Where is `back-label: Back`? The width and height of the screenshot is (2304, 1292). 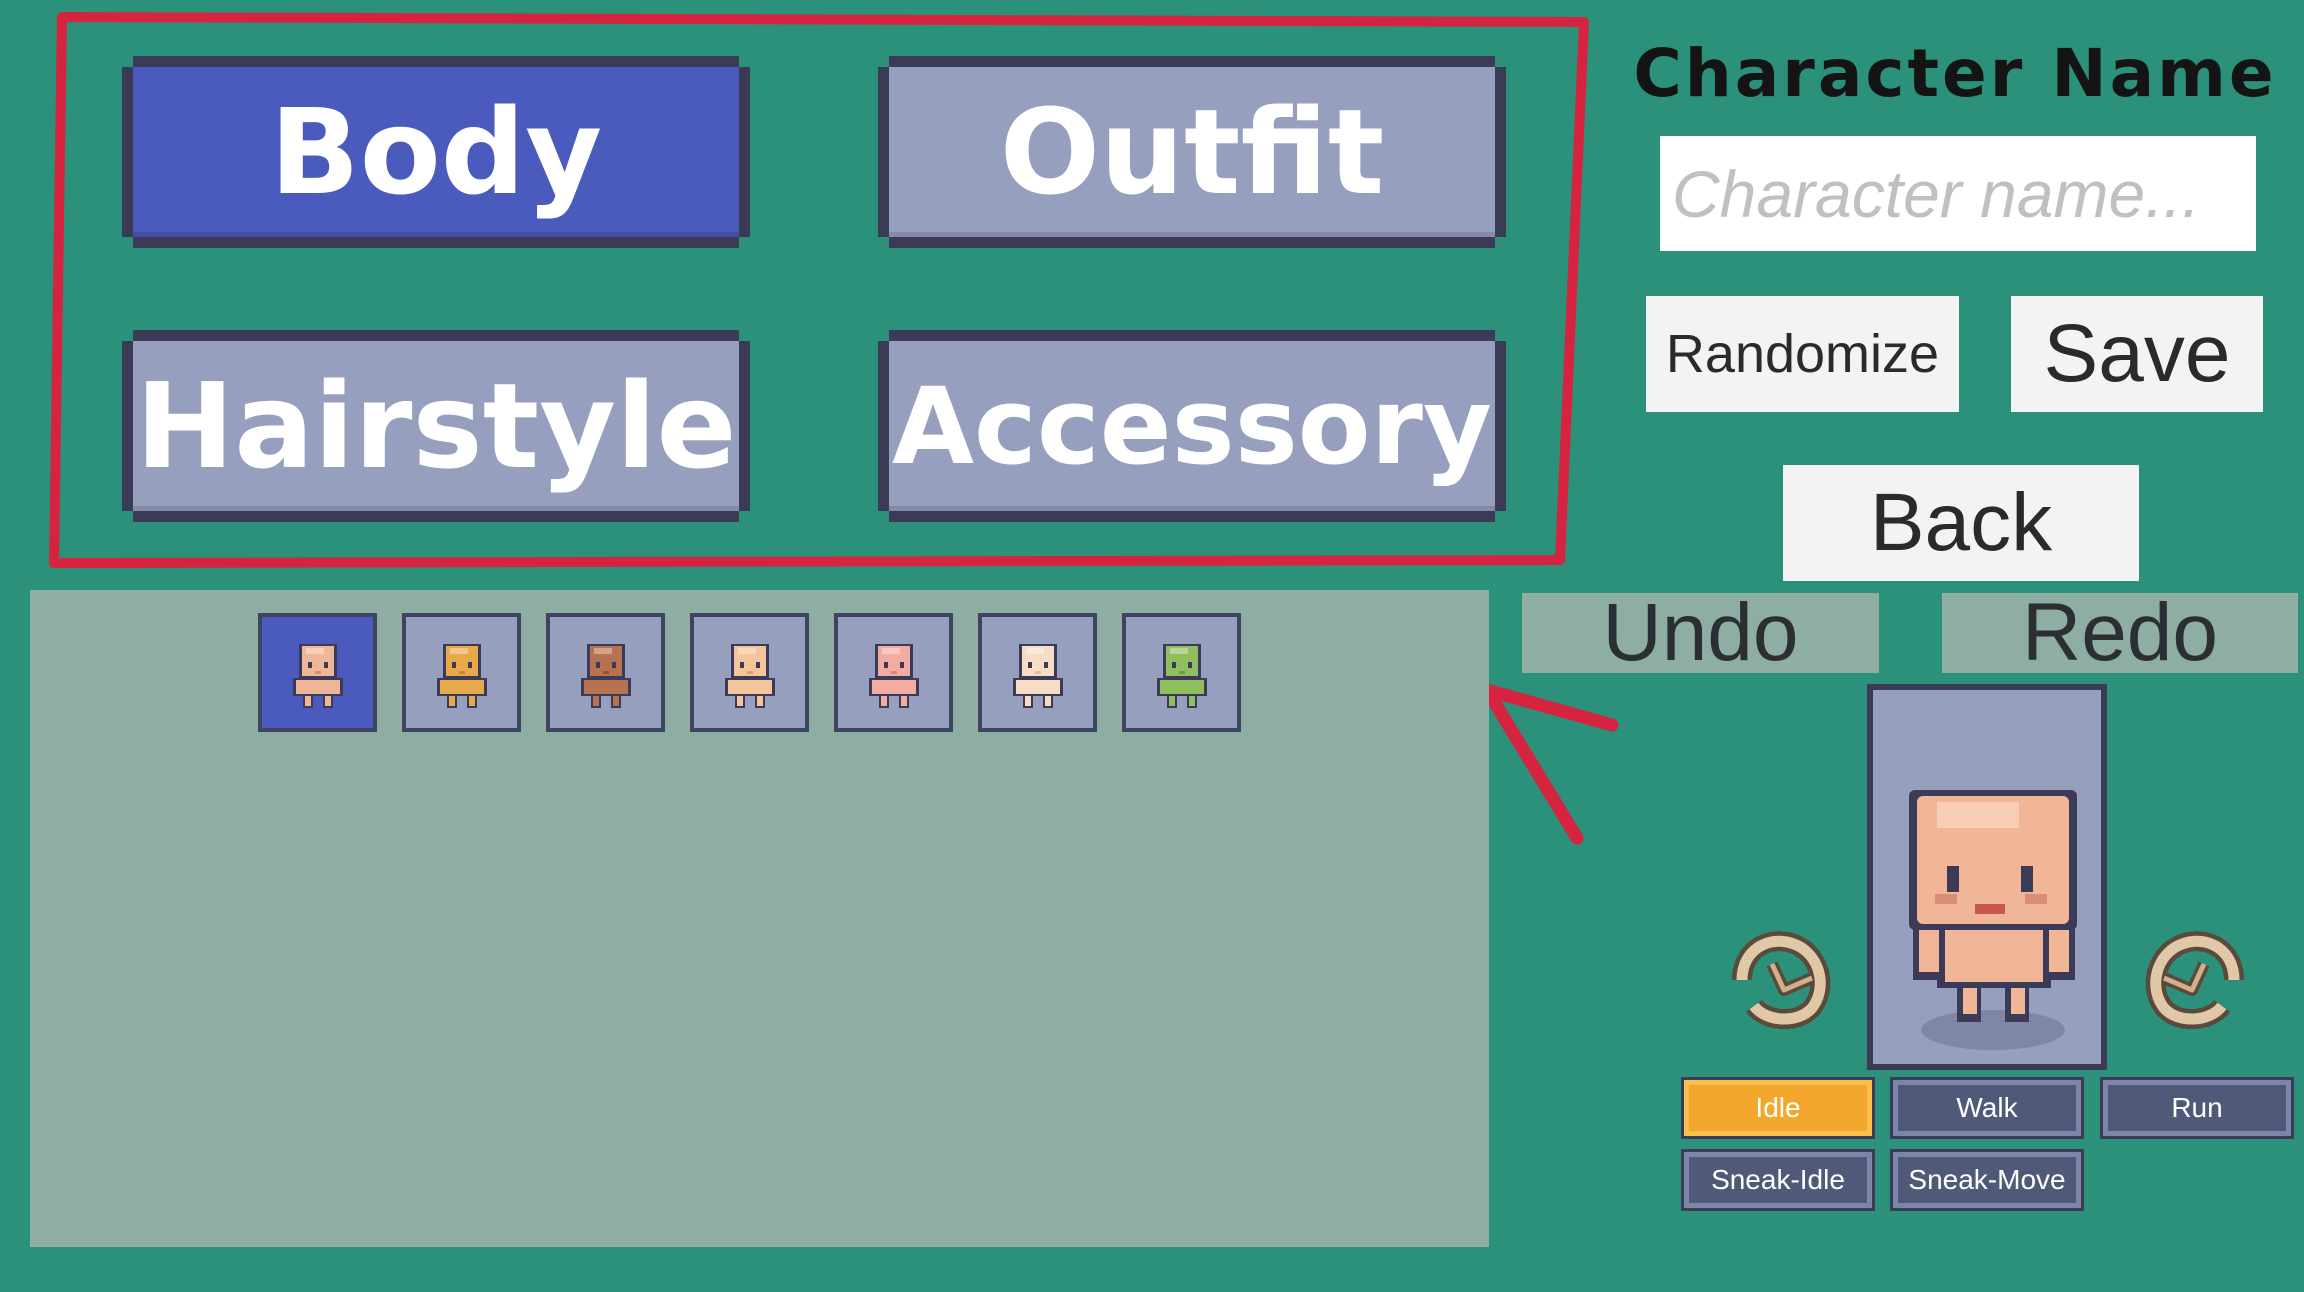 back-label: Back is located at coordinates (1961, 522).